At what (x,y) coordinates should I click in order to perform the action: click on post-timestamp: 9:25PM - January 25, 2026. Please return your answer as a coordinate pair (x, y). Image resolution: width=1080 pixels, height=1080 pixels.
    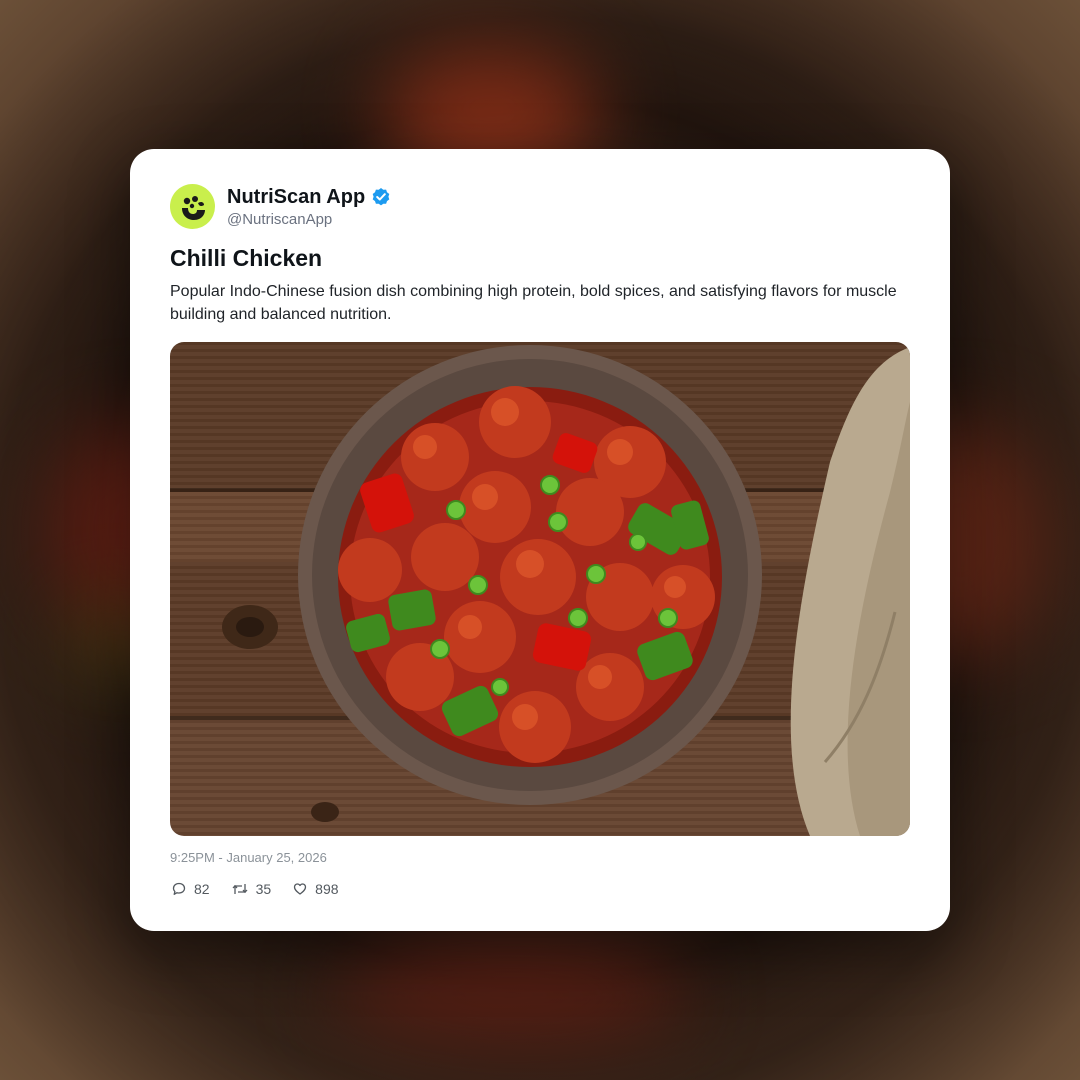
    Looking at the image, I should click on (248, 857).